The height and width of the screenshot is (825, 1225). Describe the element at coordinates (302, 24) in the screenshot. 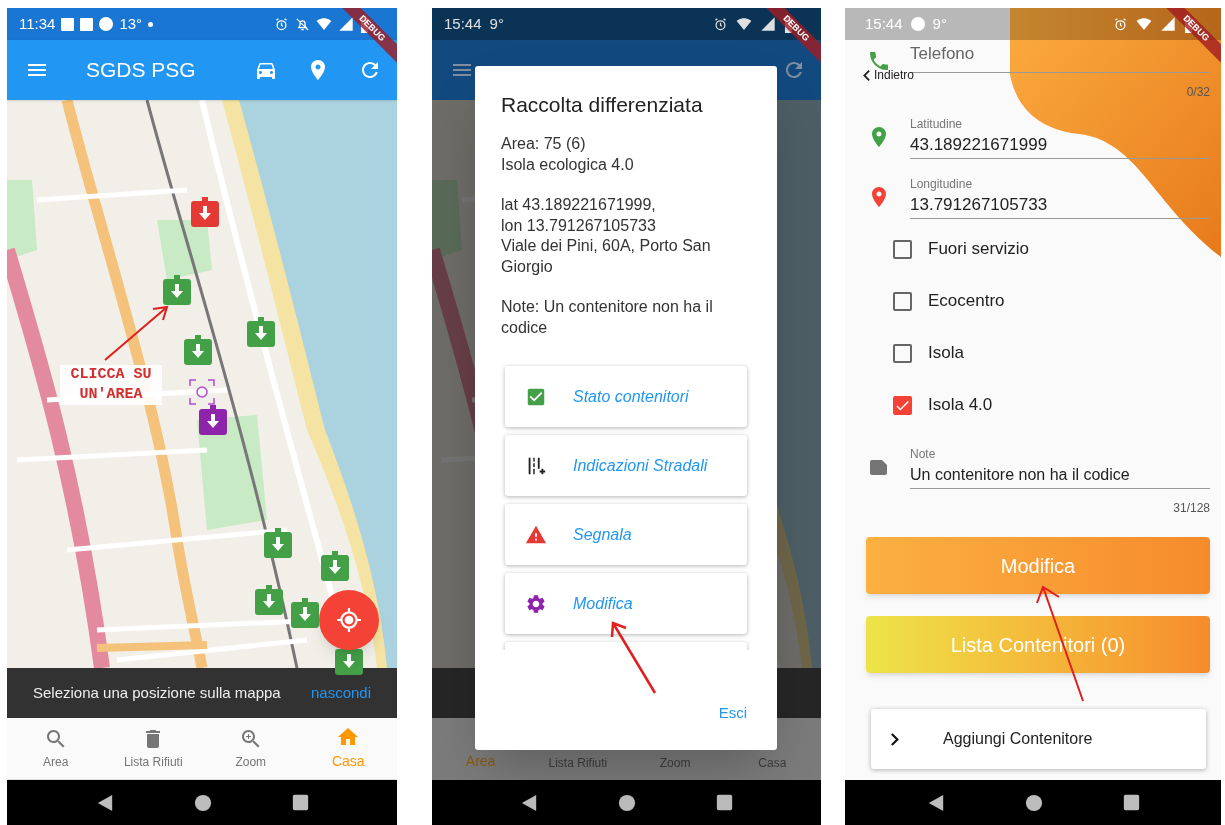

I see `bell-off-icon` at that location.